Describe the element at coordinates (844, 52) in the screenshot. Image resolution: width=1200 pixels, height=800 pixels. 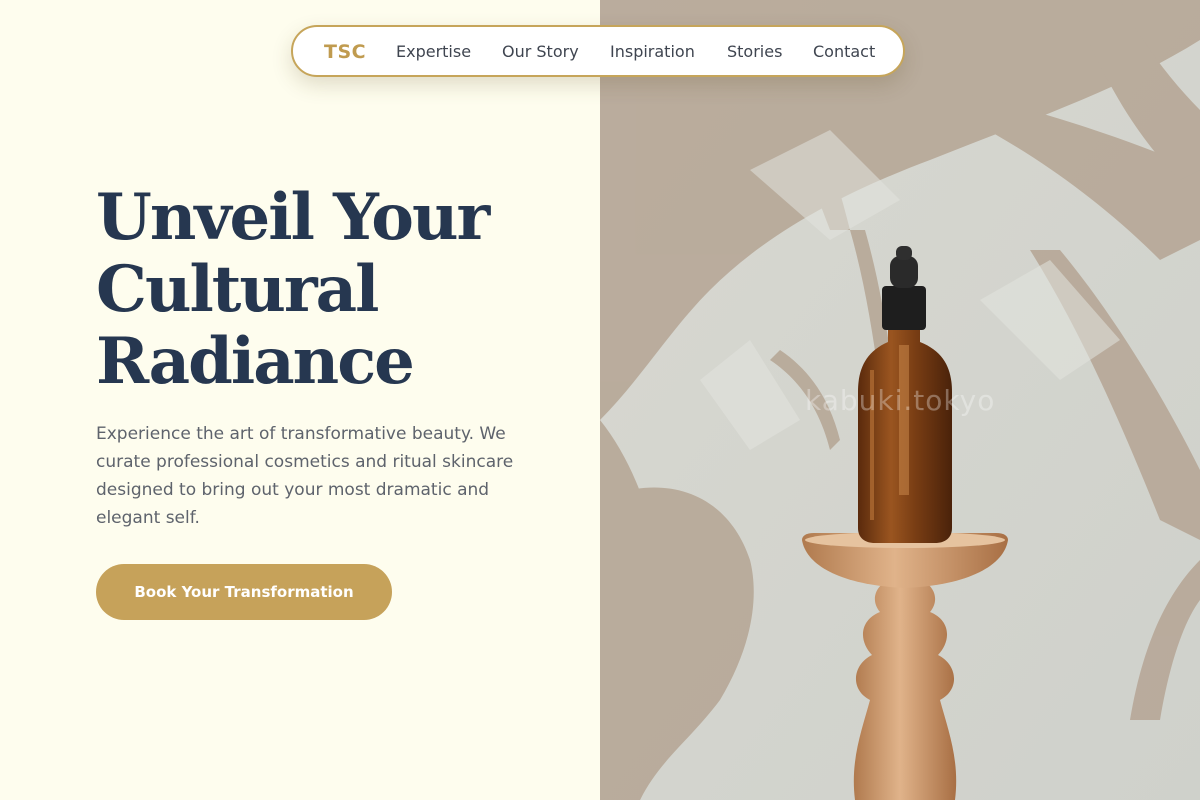
I see `nav-link-contact: Contact` at that location.